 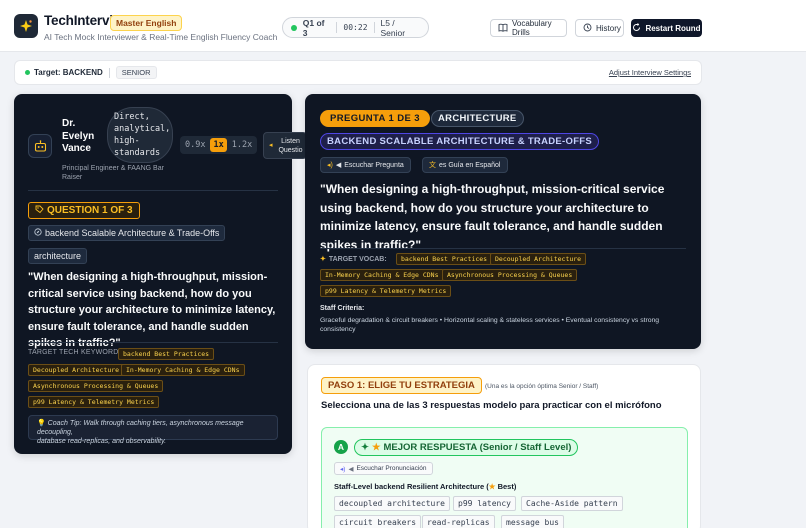 I want to click on speed-0-9x-button: 0.9x, so click(x=195, y=145).